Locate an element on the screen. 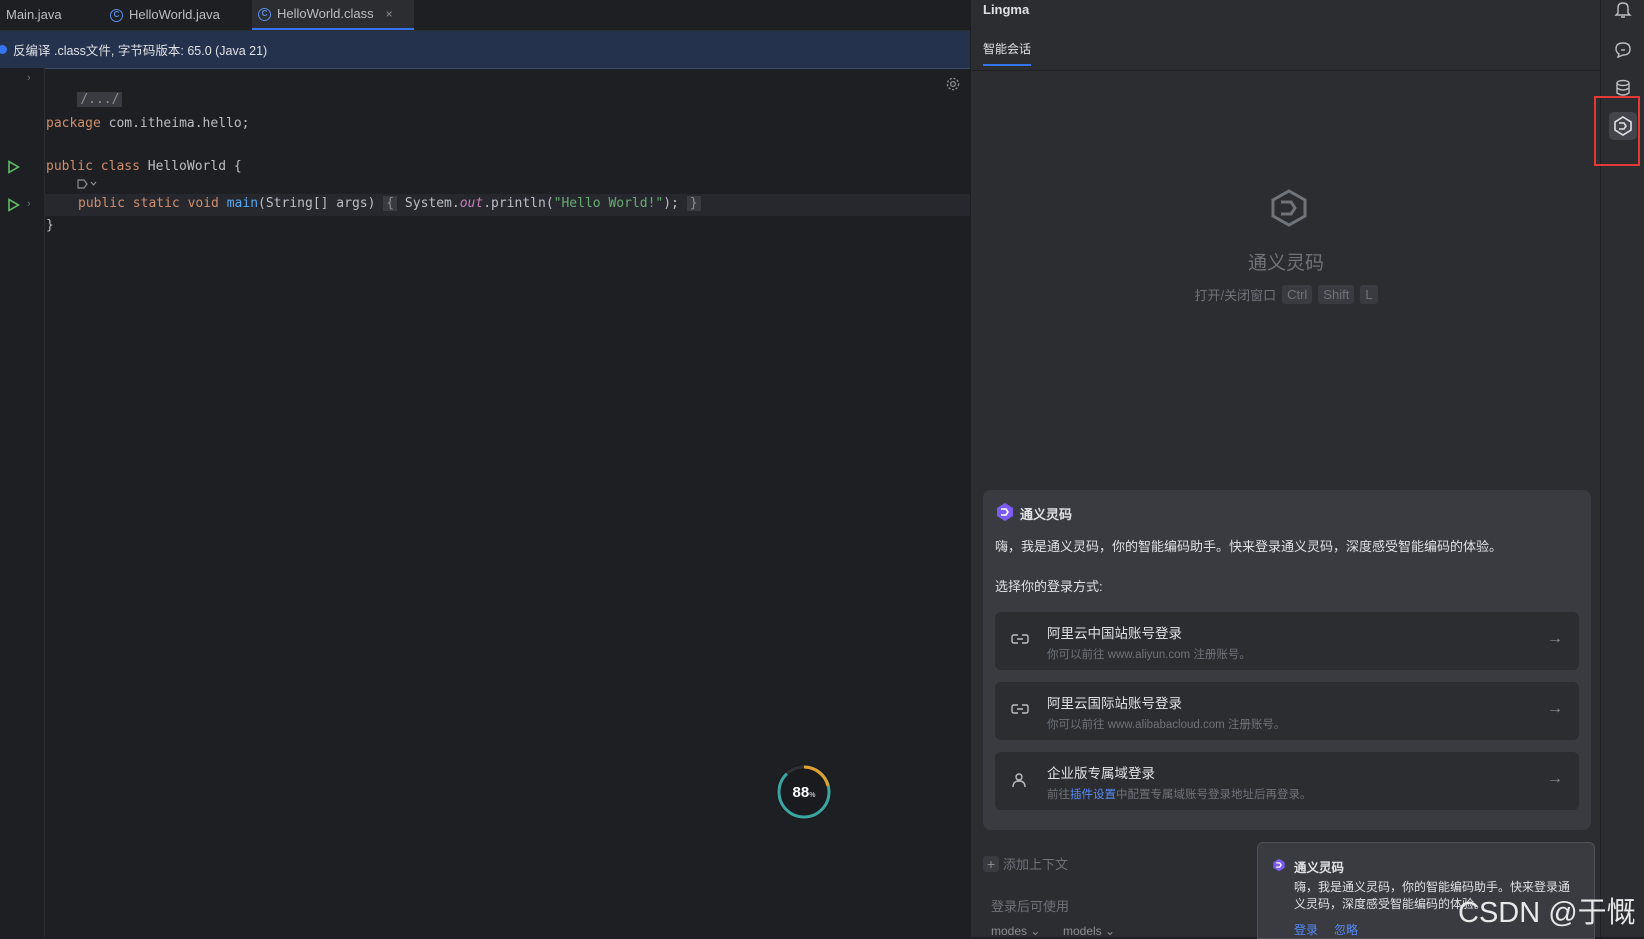  watermark: CSDN @于慨 is located at coordinates (1547, 913).